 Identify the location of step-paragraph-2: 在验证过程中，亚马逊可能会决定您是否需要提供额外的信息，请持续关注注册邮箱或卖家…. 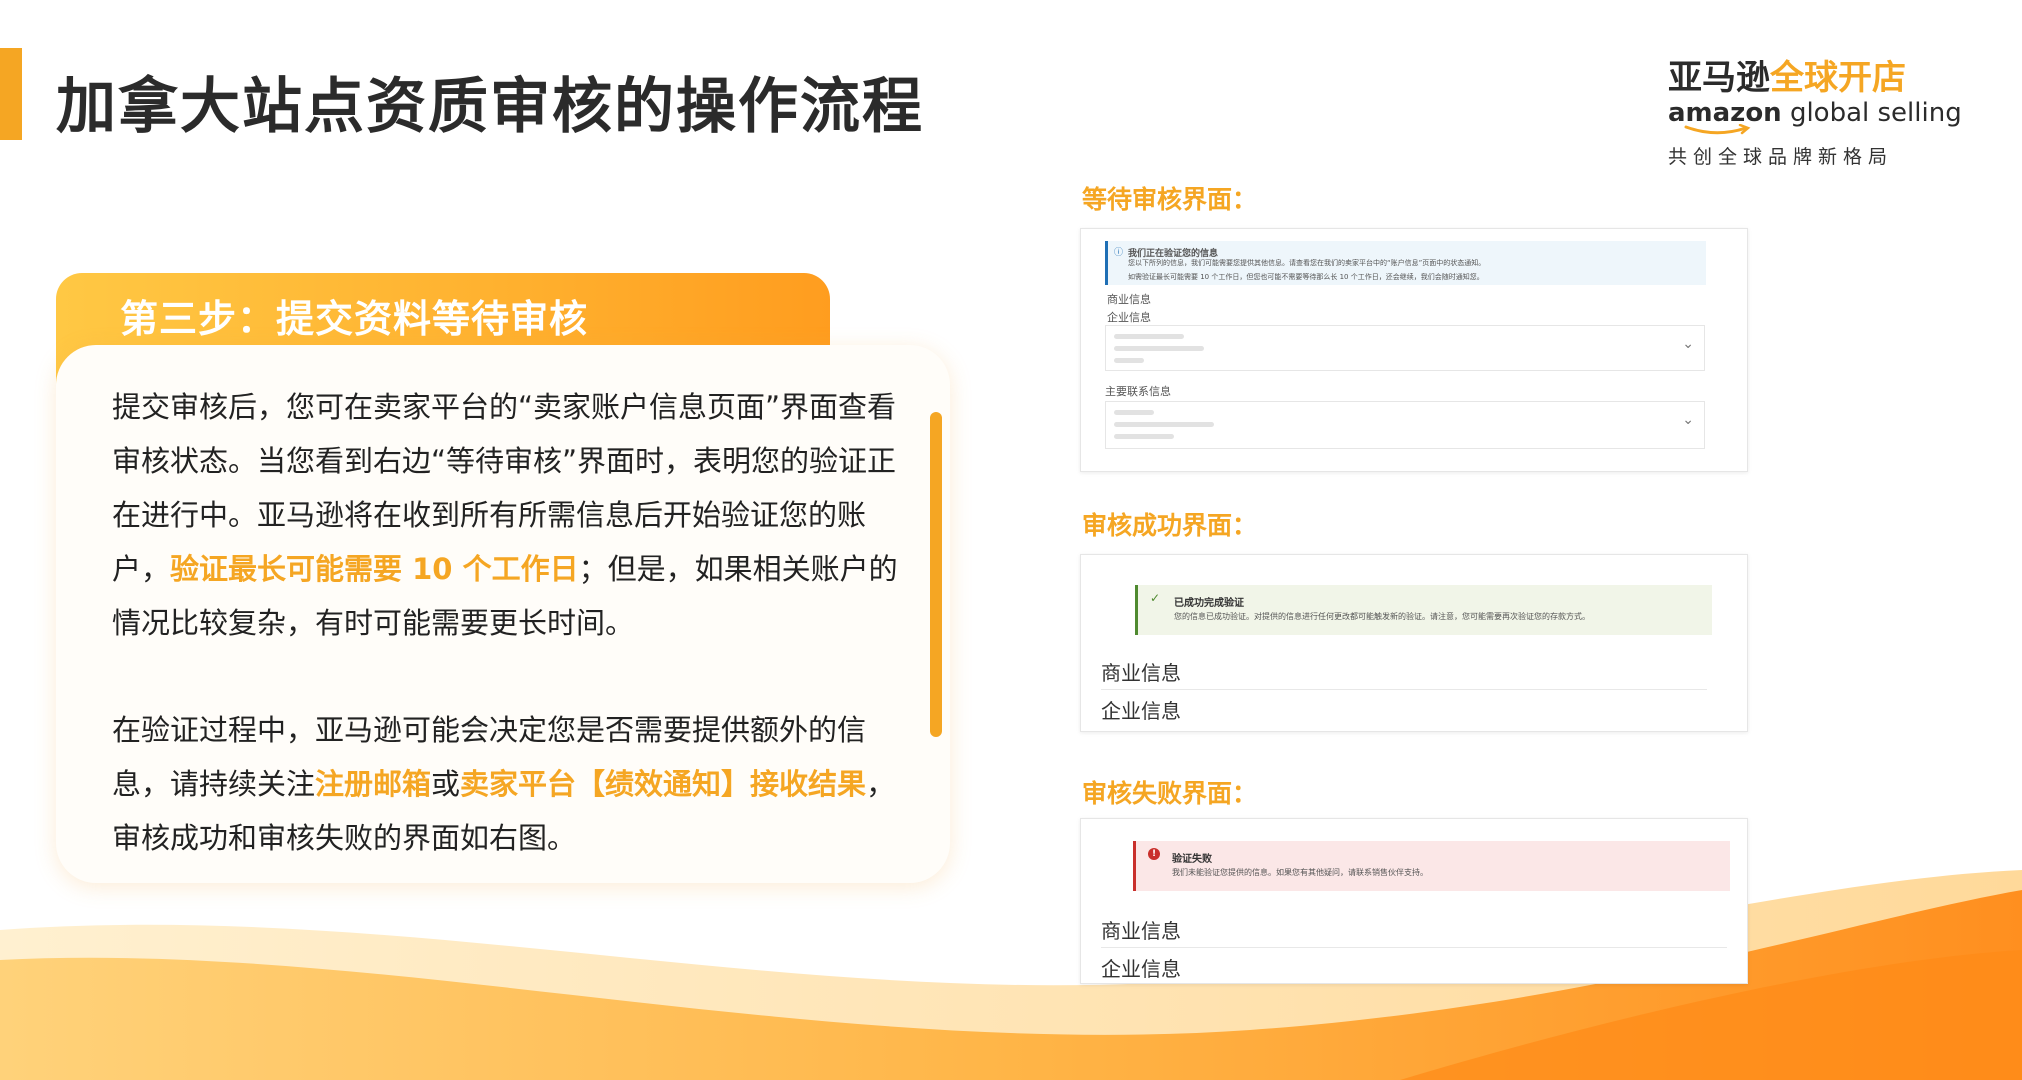
(512, 784).